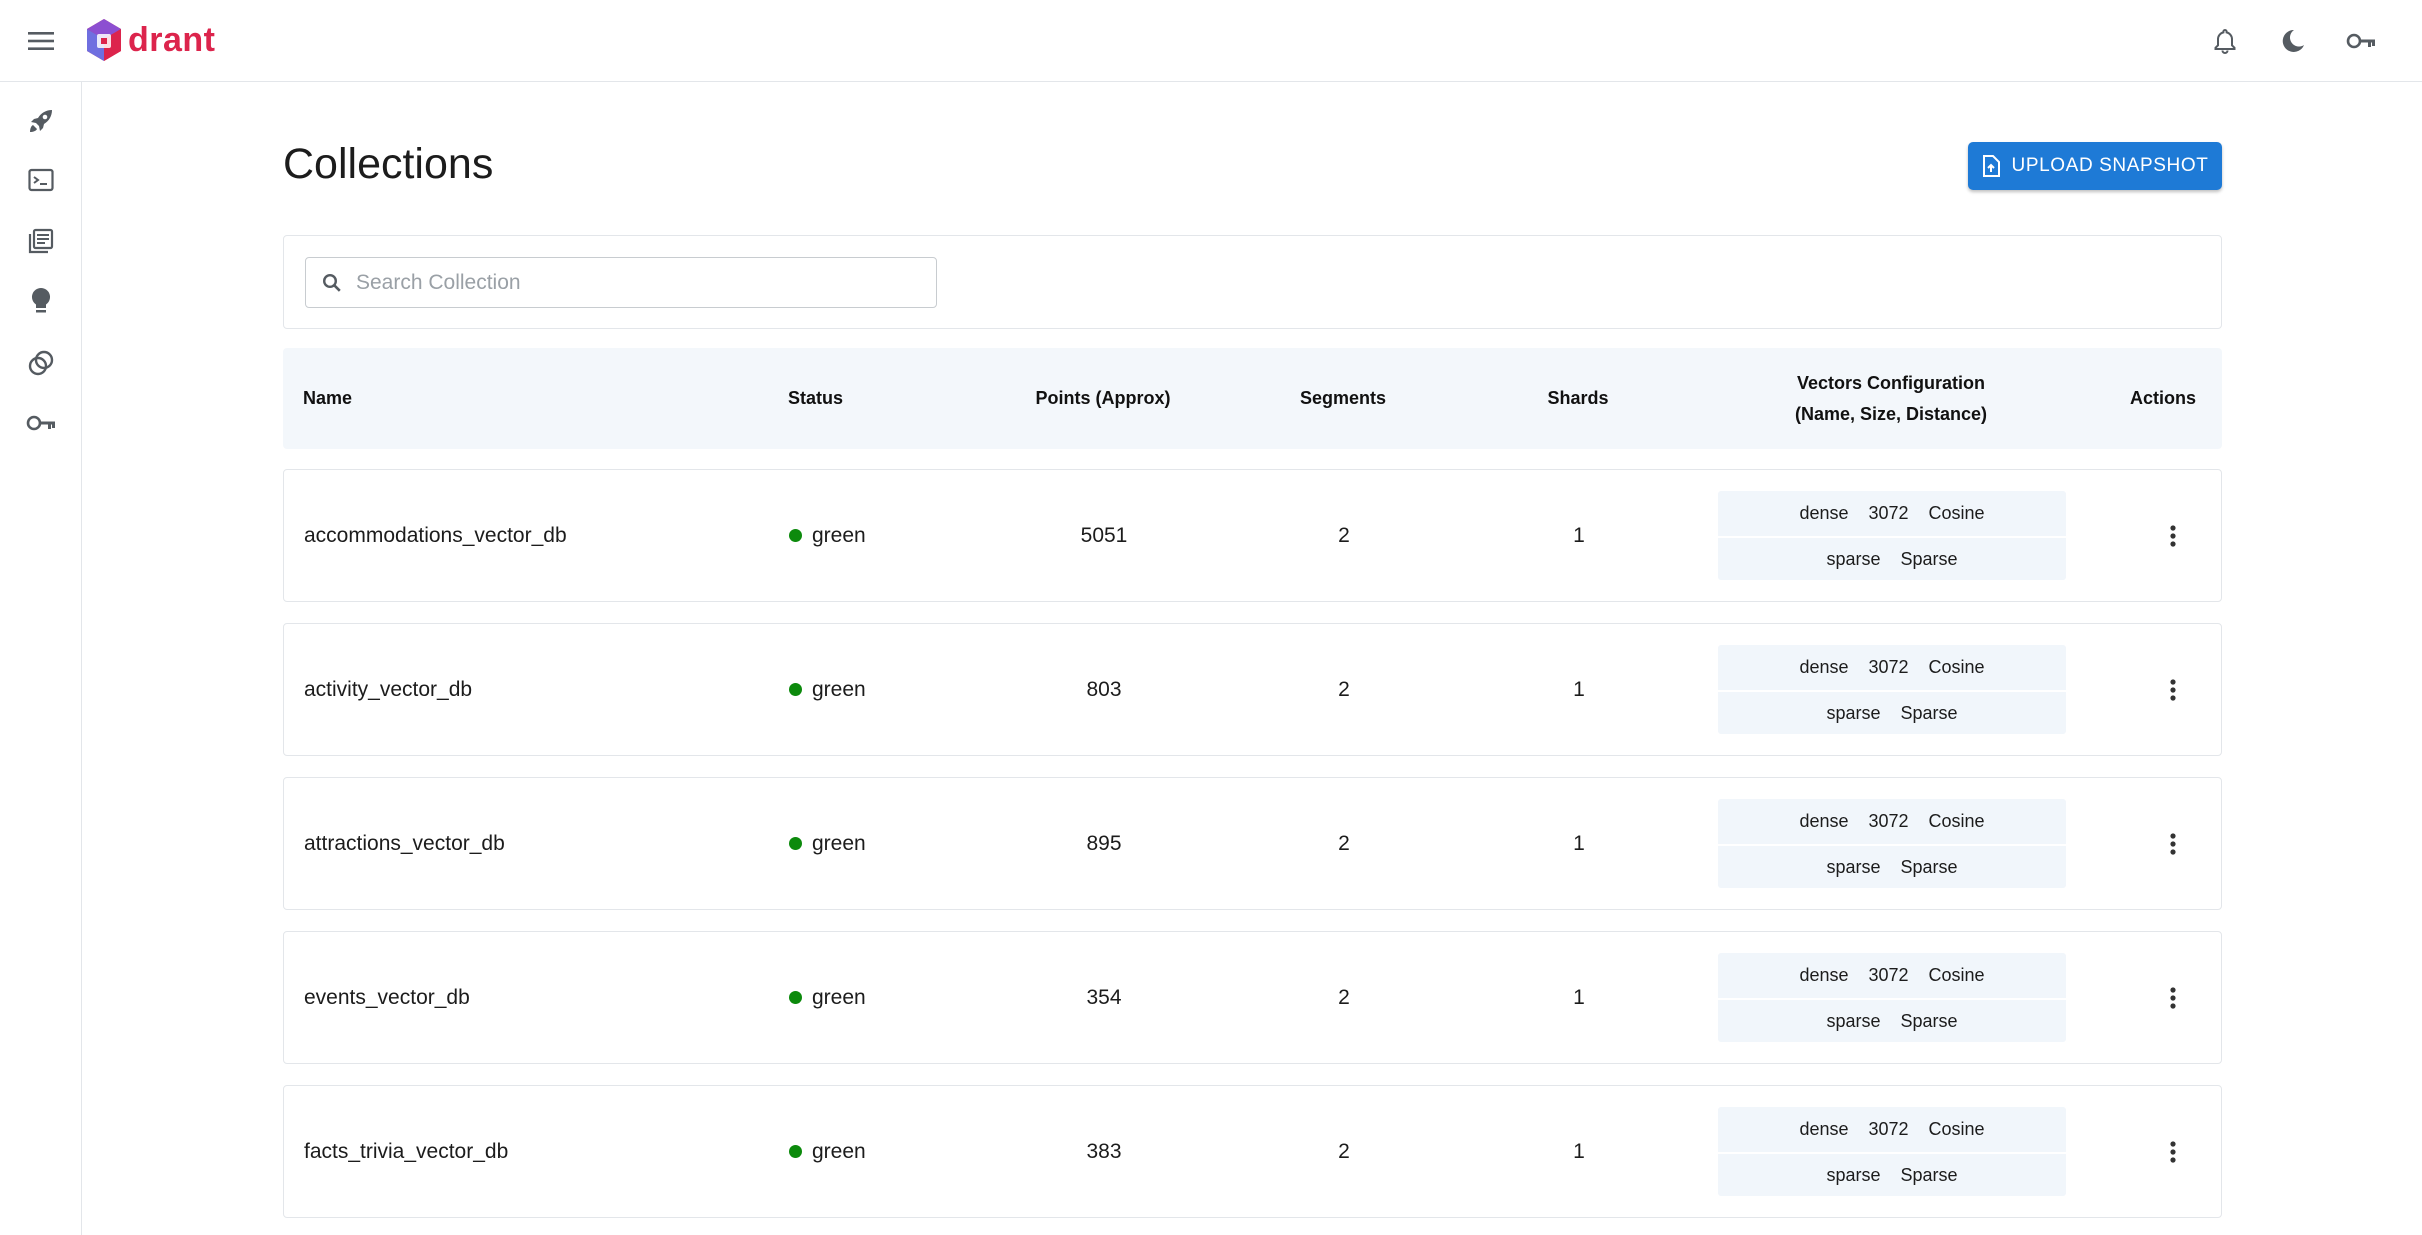 This screenshot has height=1235, width=2422. Describe the element at coordinates (1104, 689) in the screenshot. I see `points-count: 803` at that location.